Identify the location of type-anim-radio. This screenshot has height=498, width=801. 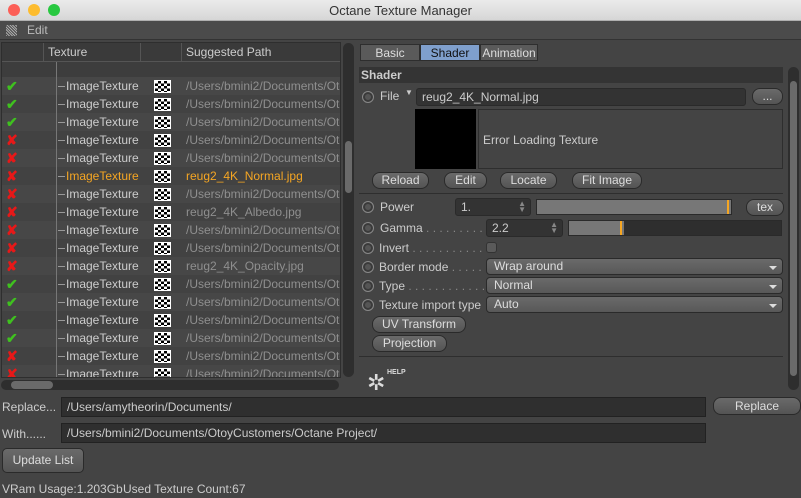
(368, 286).